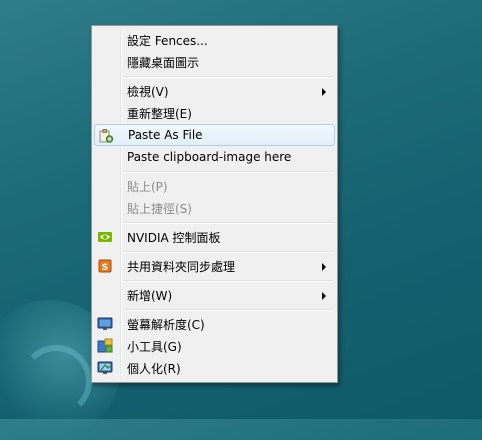  Describe the element at coordinates (214, 324) in the screenshot. I see `menu-item-screen-resolution: 螢幕解析度(C)` at that location.